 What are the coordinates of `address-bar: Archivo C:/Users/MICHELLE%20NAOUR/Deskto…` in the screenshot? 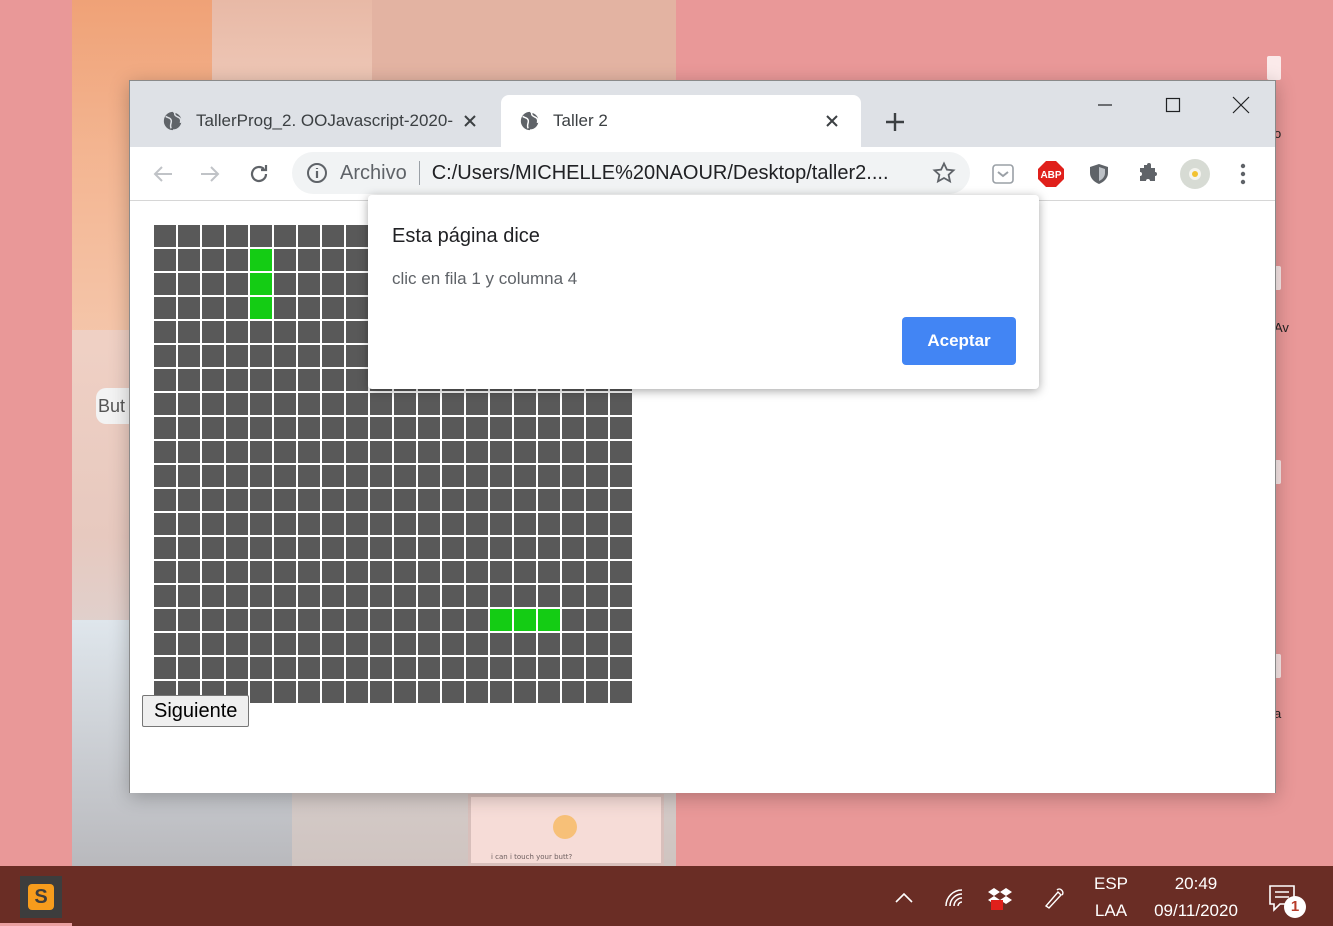 It's located at (631, 173).